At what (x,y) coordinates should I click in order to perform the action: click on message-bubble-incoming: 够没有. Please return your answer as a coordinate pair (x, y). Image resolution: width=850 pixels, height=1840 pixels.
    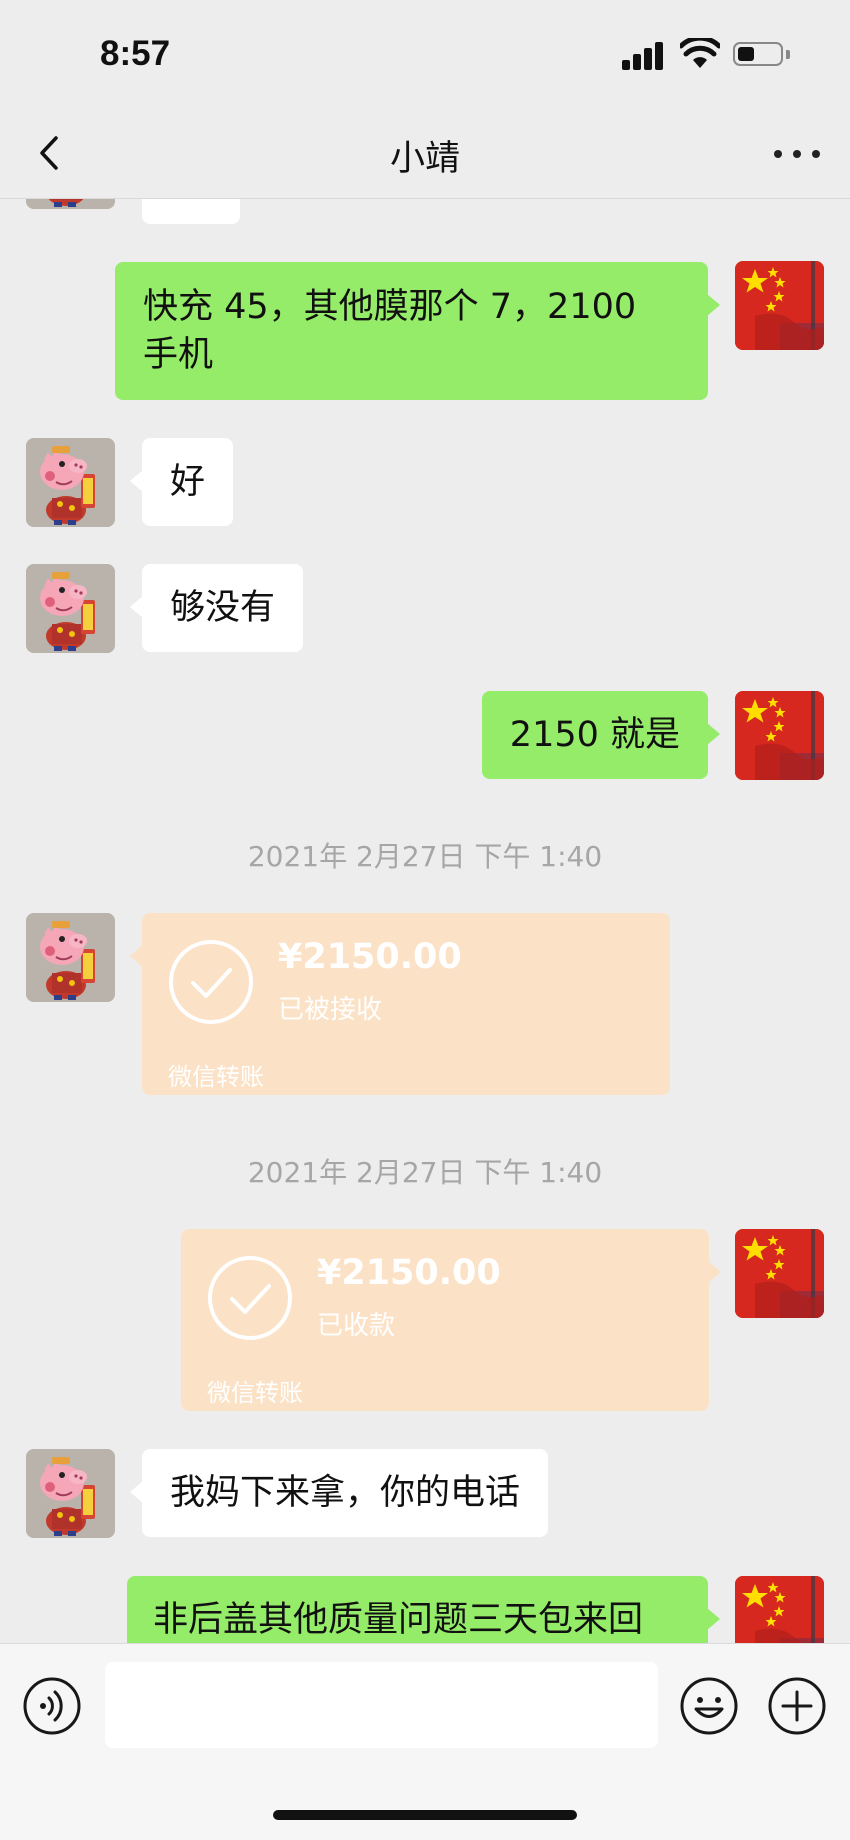
    Looking at the image, I should click on (216, 608).